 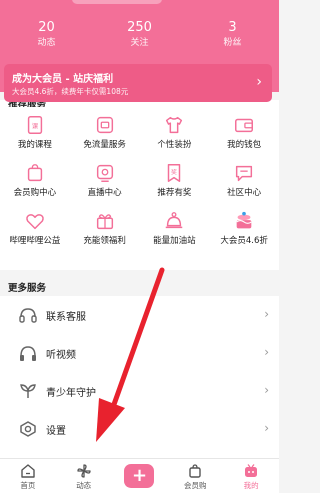 I want to click on tab-dynamics: 动态, so click(x=84, y=476).